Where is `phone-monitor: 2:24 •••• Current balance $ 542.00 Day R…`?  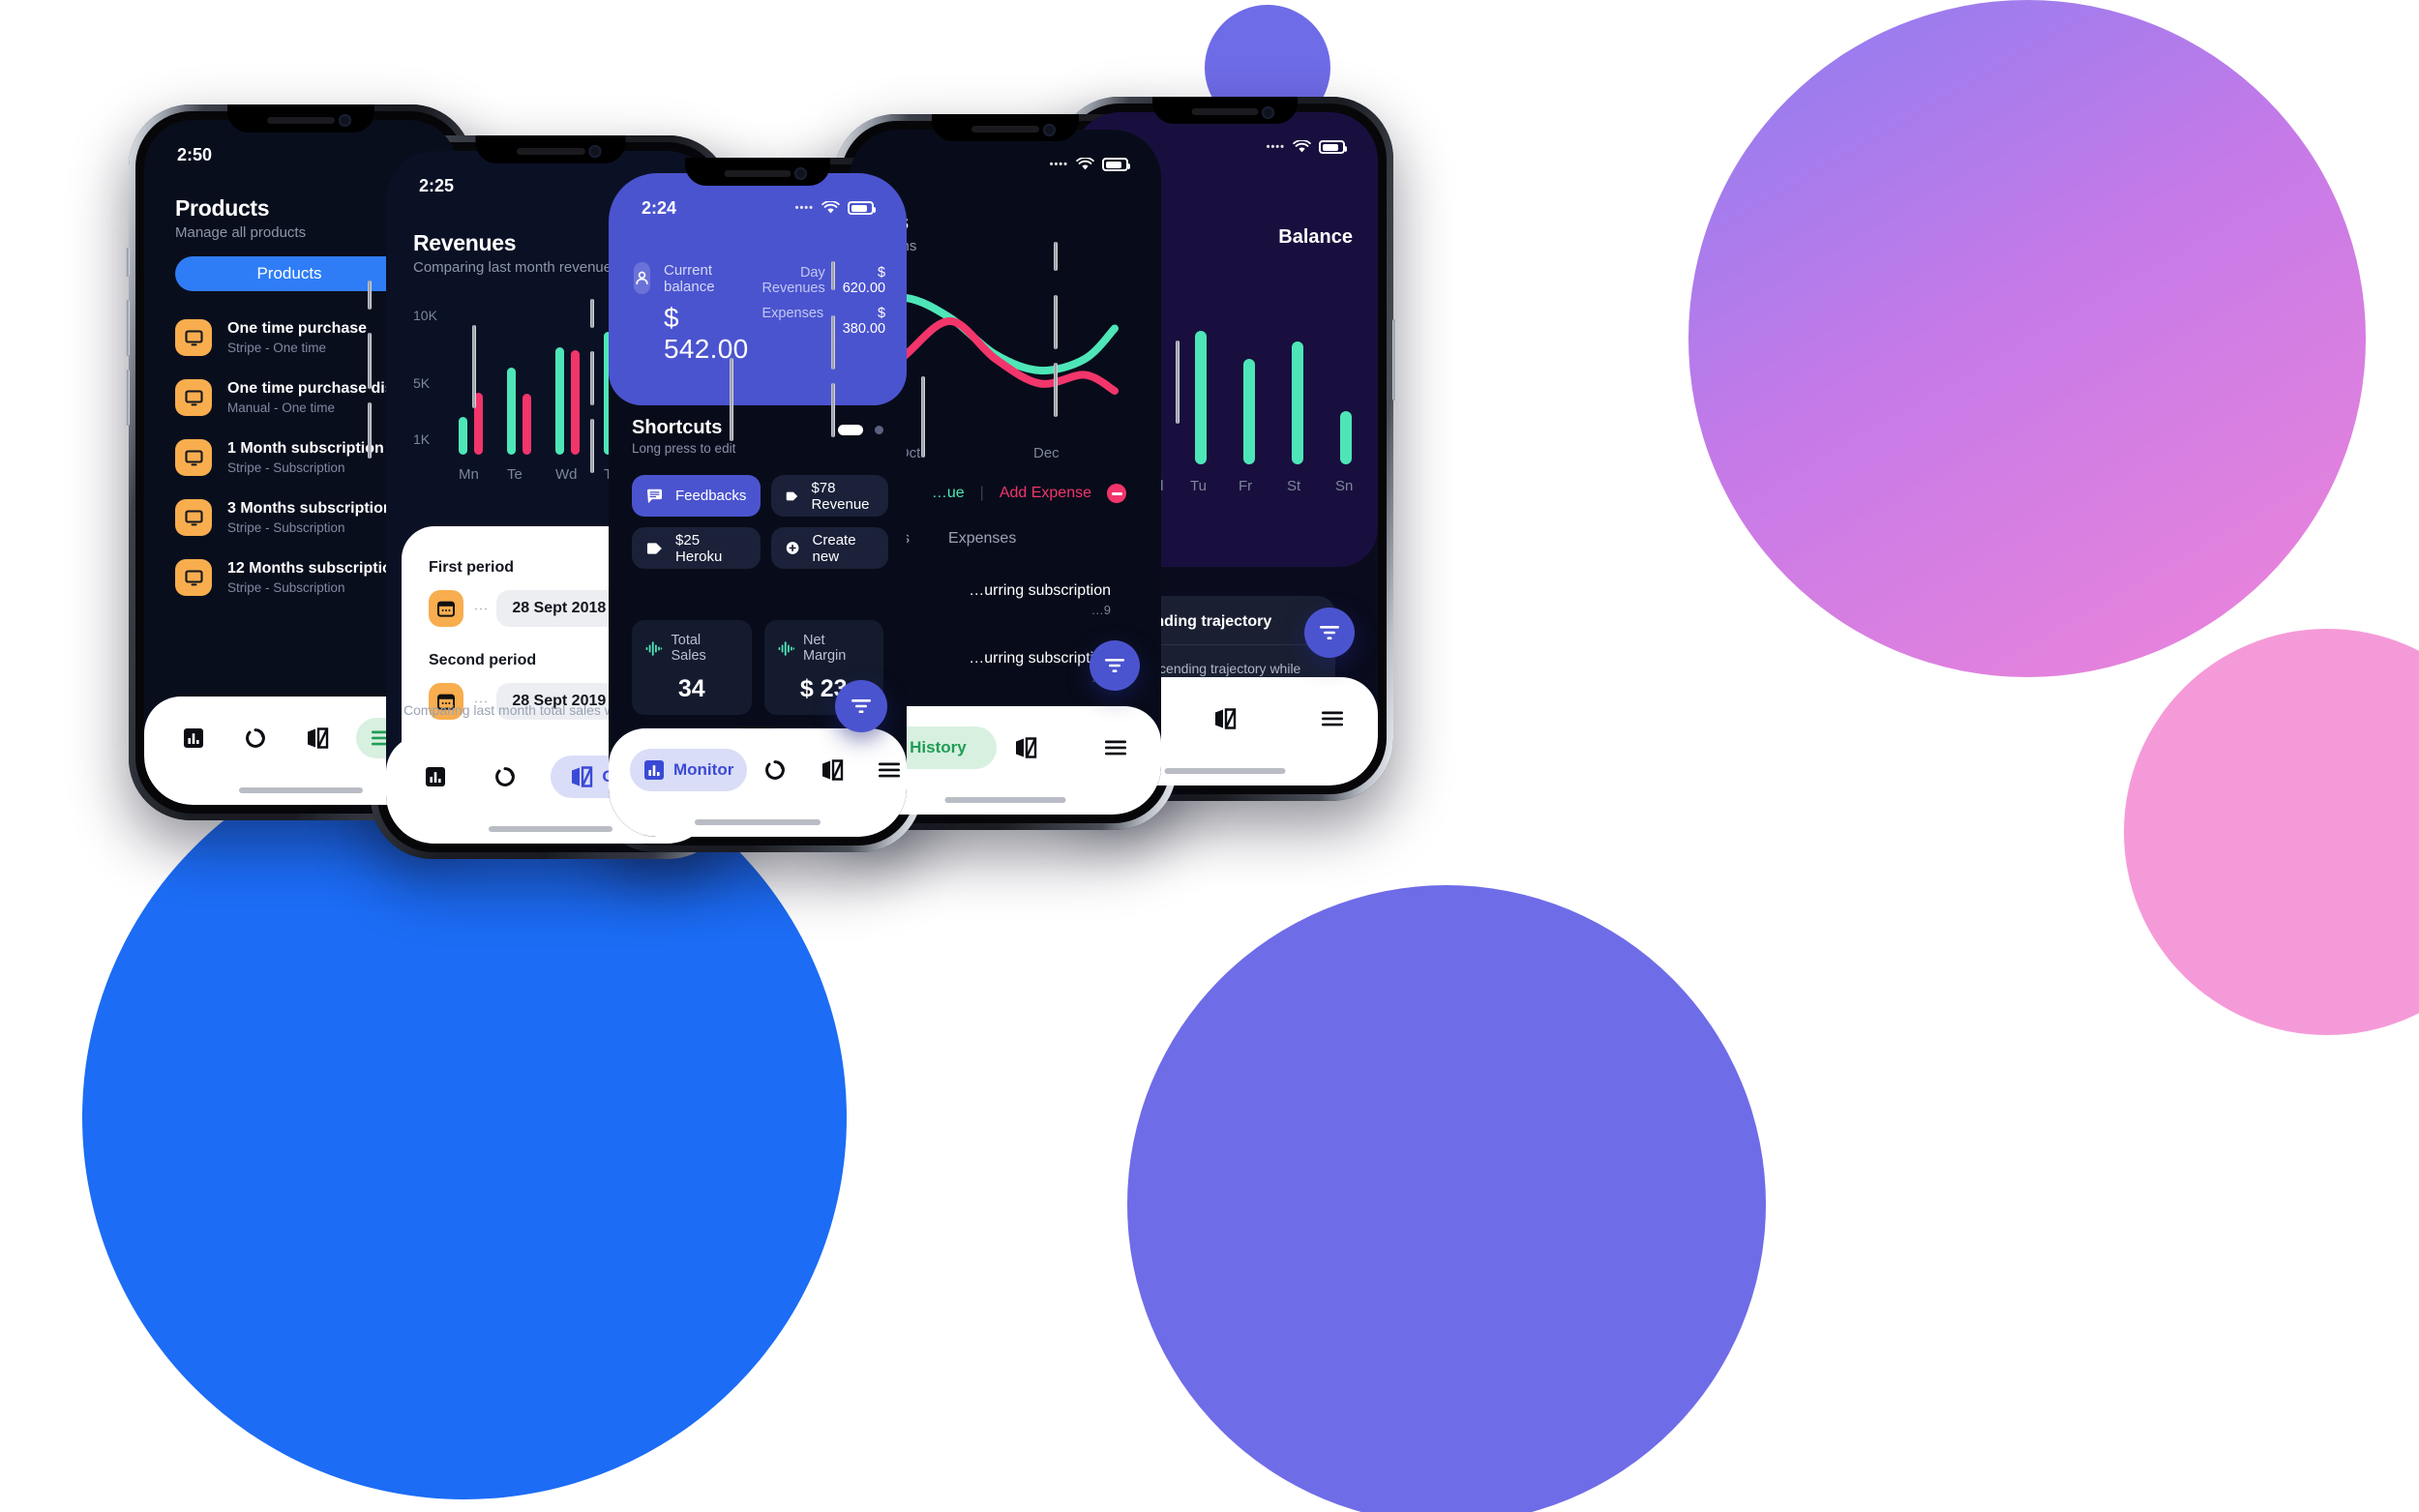 phone-monitor: 2:24 •••• Current balance $ 542.00 Day R… is located at coordinates (757, 505).